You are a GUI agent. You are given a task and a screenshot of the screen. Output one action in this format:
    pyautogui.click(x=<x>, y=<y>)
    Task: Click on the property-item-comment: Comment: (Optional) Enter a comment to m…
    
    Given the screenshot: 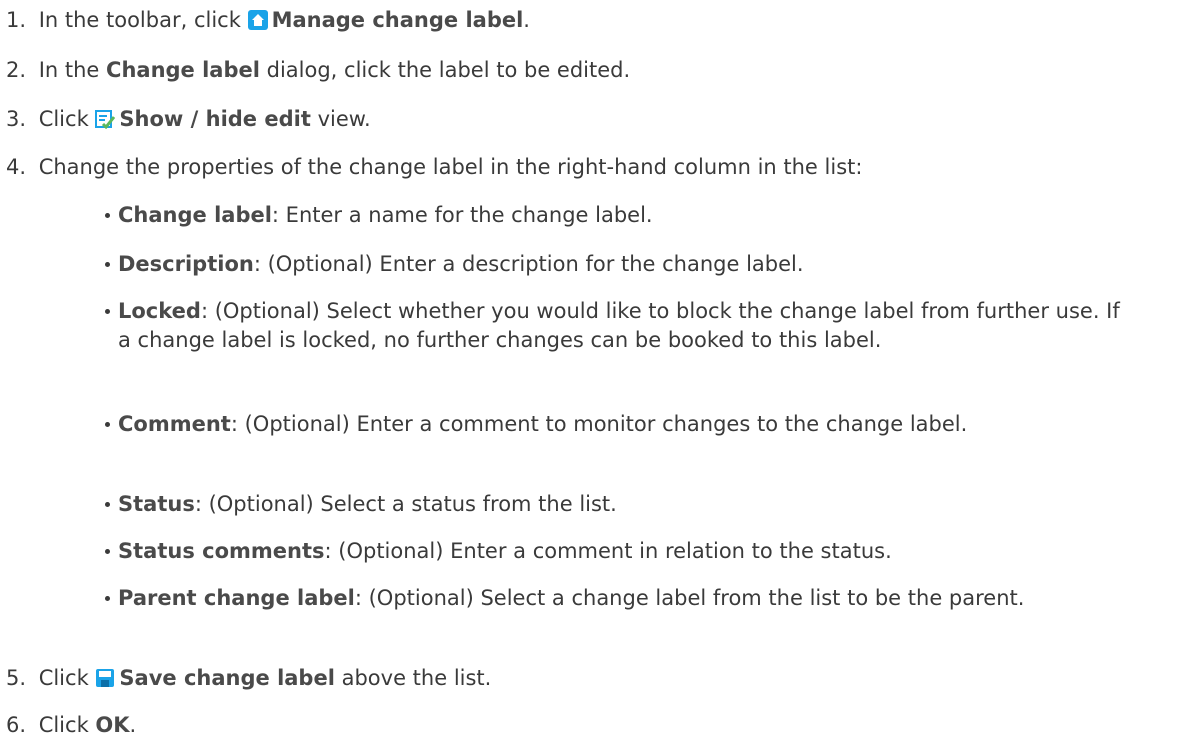 What is the action you would take?
    pyautogui.click(x=621, y=424)
    